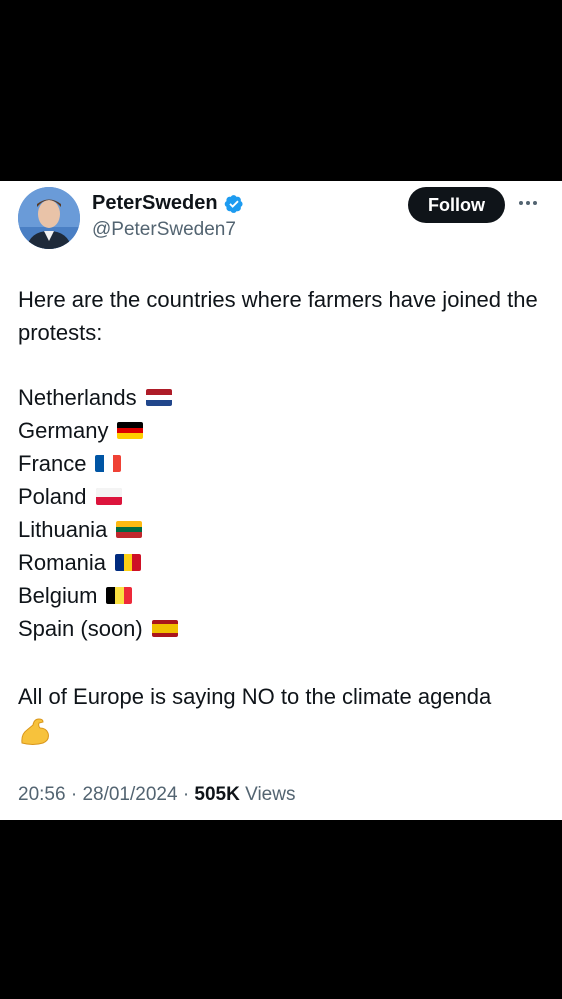  Describe the element at coordinates (58, 595) in the screenshot. I see `country-name: Belgium` at that location.